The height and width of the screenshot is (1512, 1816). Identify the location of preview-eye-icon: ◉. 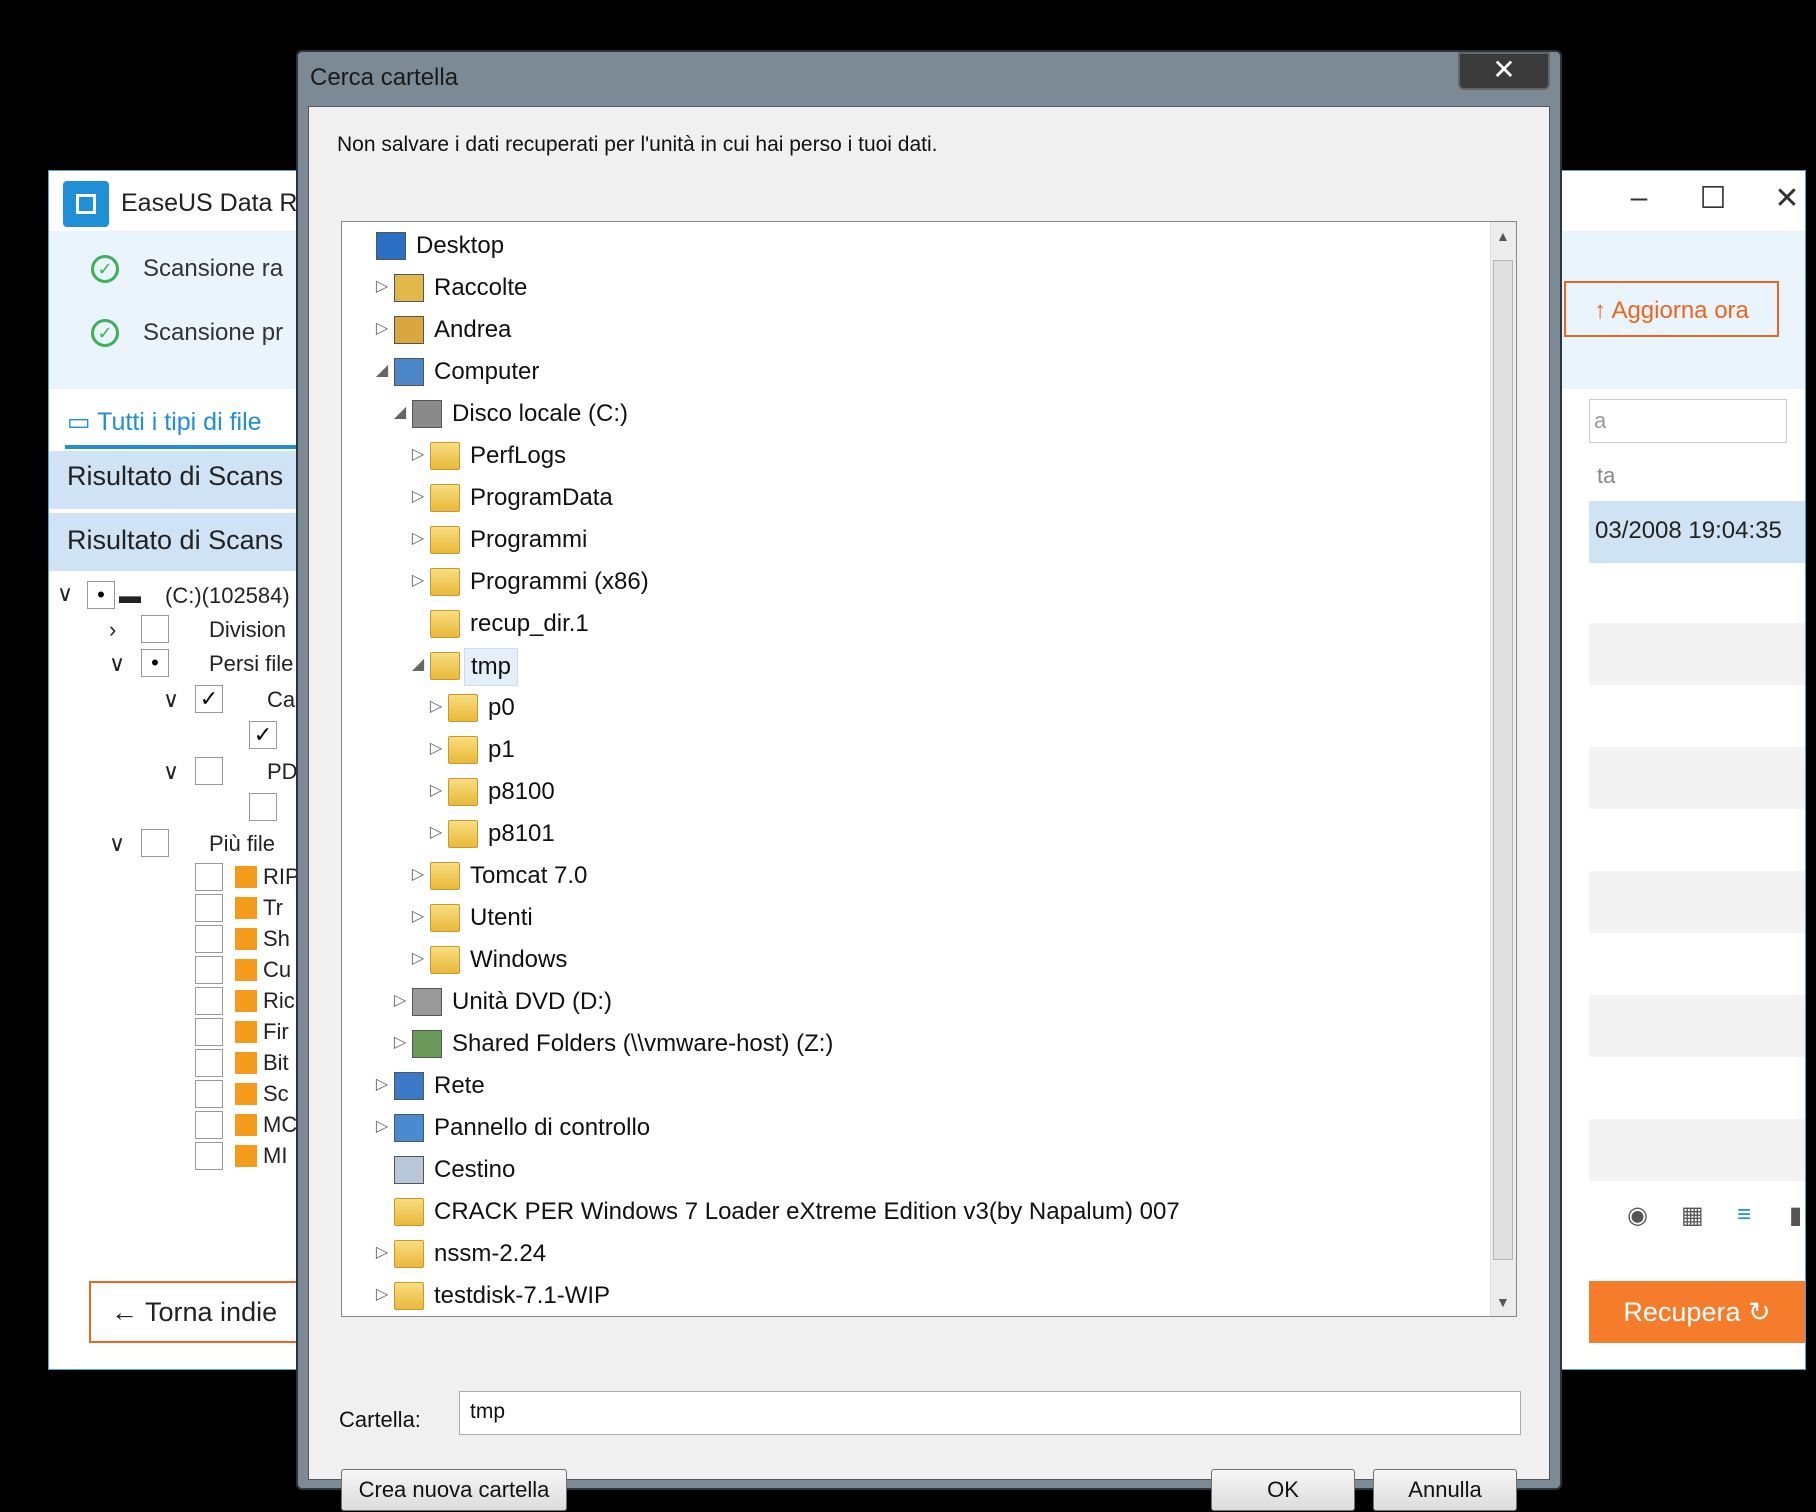
(1637, 1215).